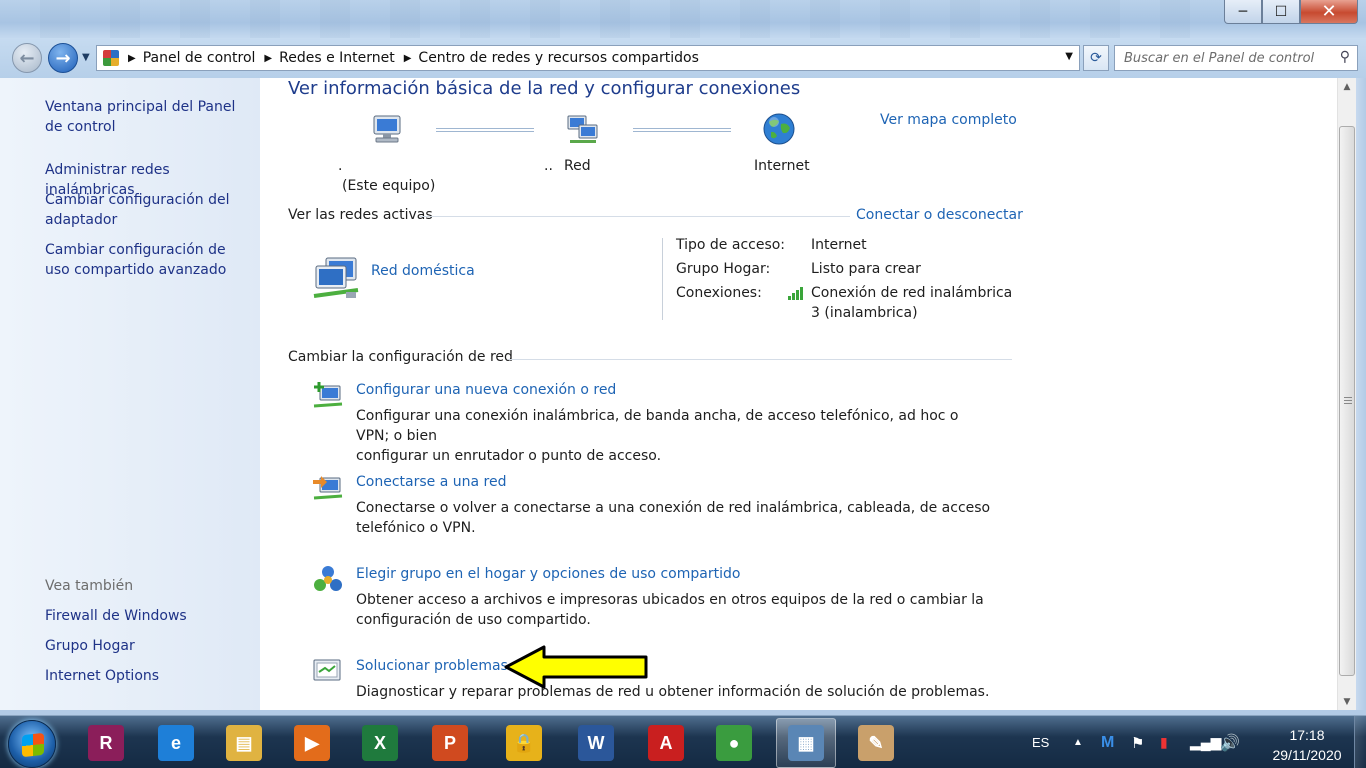  What do you see at coordinates (150, 117) in the screenshot?
I see `sidebar-item-ventana-principal: Ventana principal del Panel de control` at bounding box center [150, 117].